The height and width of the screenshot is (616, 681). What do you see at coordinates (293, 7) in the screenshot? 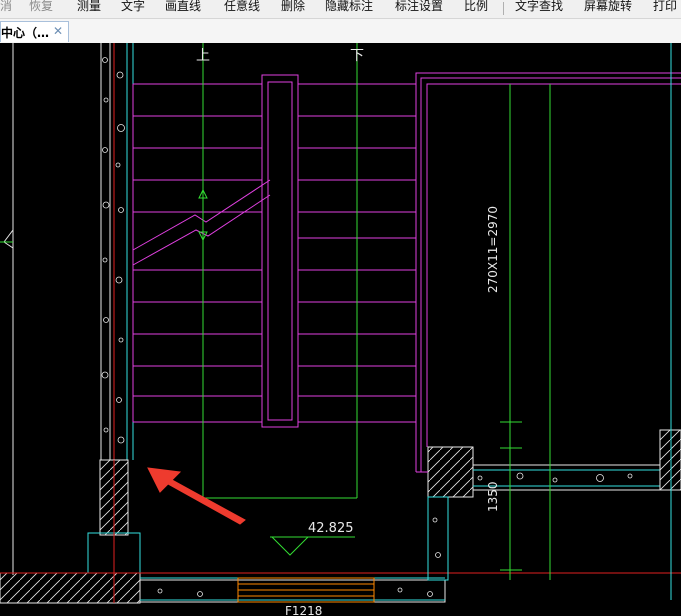
I see `delete-button: 删除` at bounding box center [293, 7].